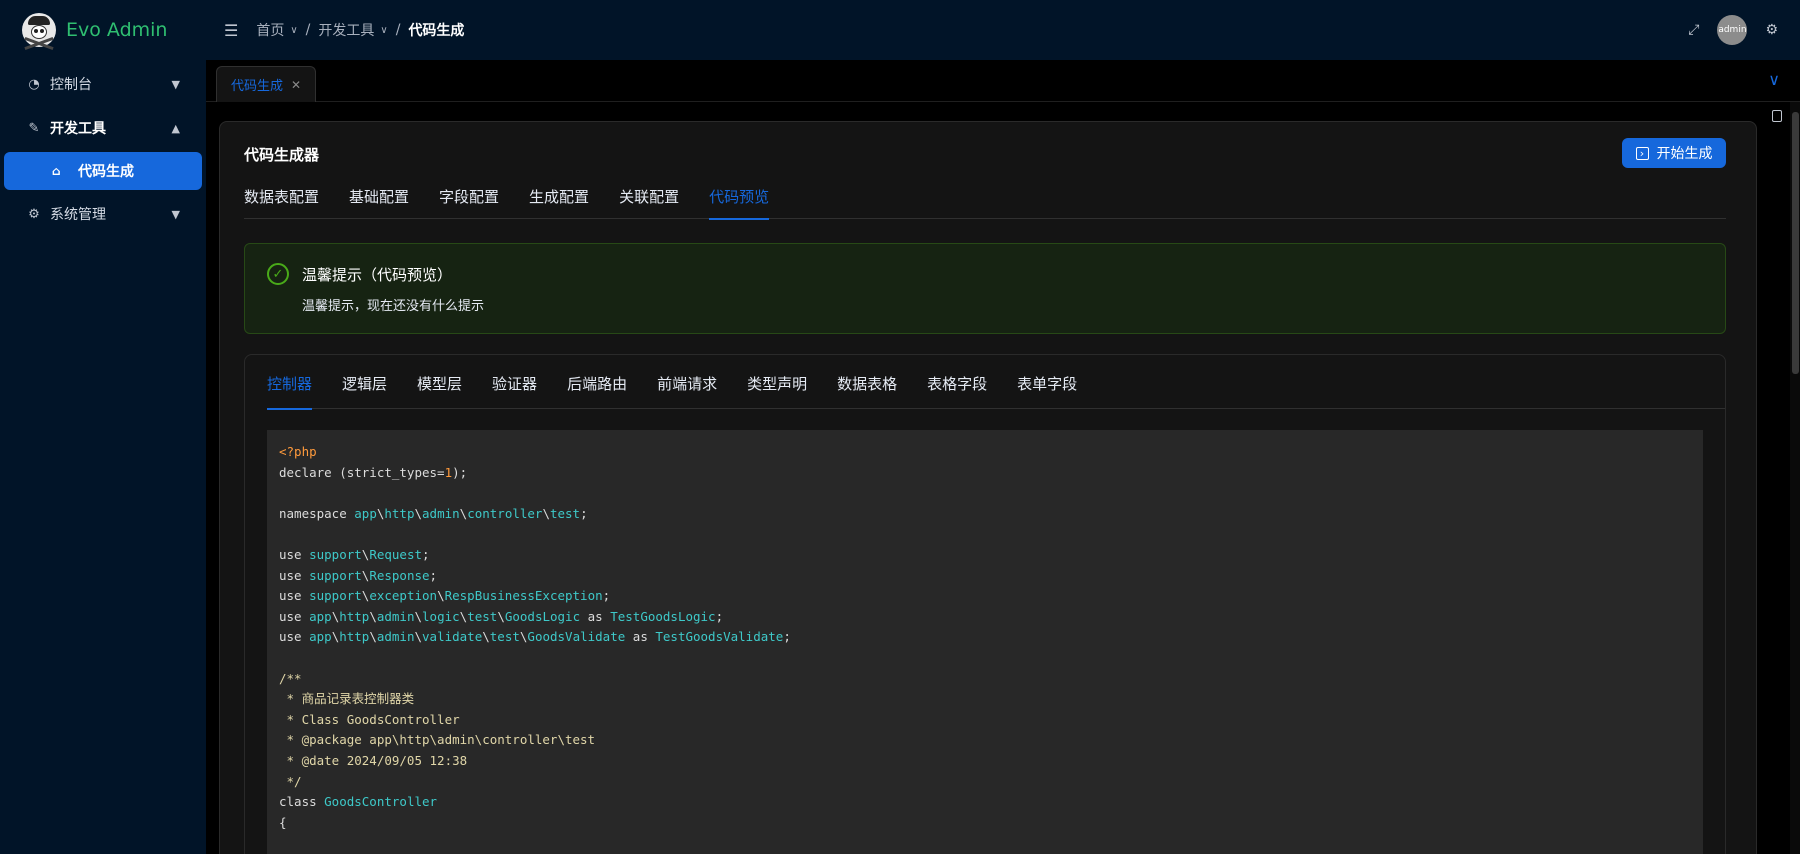 This screenshot has height=854, width=1800. Describe the element at coordinates (1642, 153) in the screenshot. I see `terminal-icon: ›` at that location.